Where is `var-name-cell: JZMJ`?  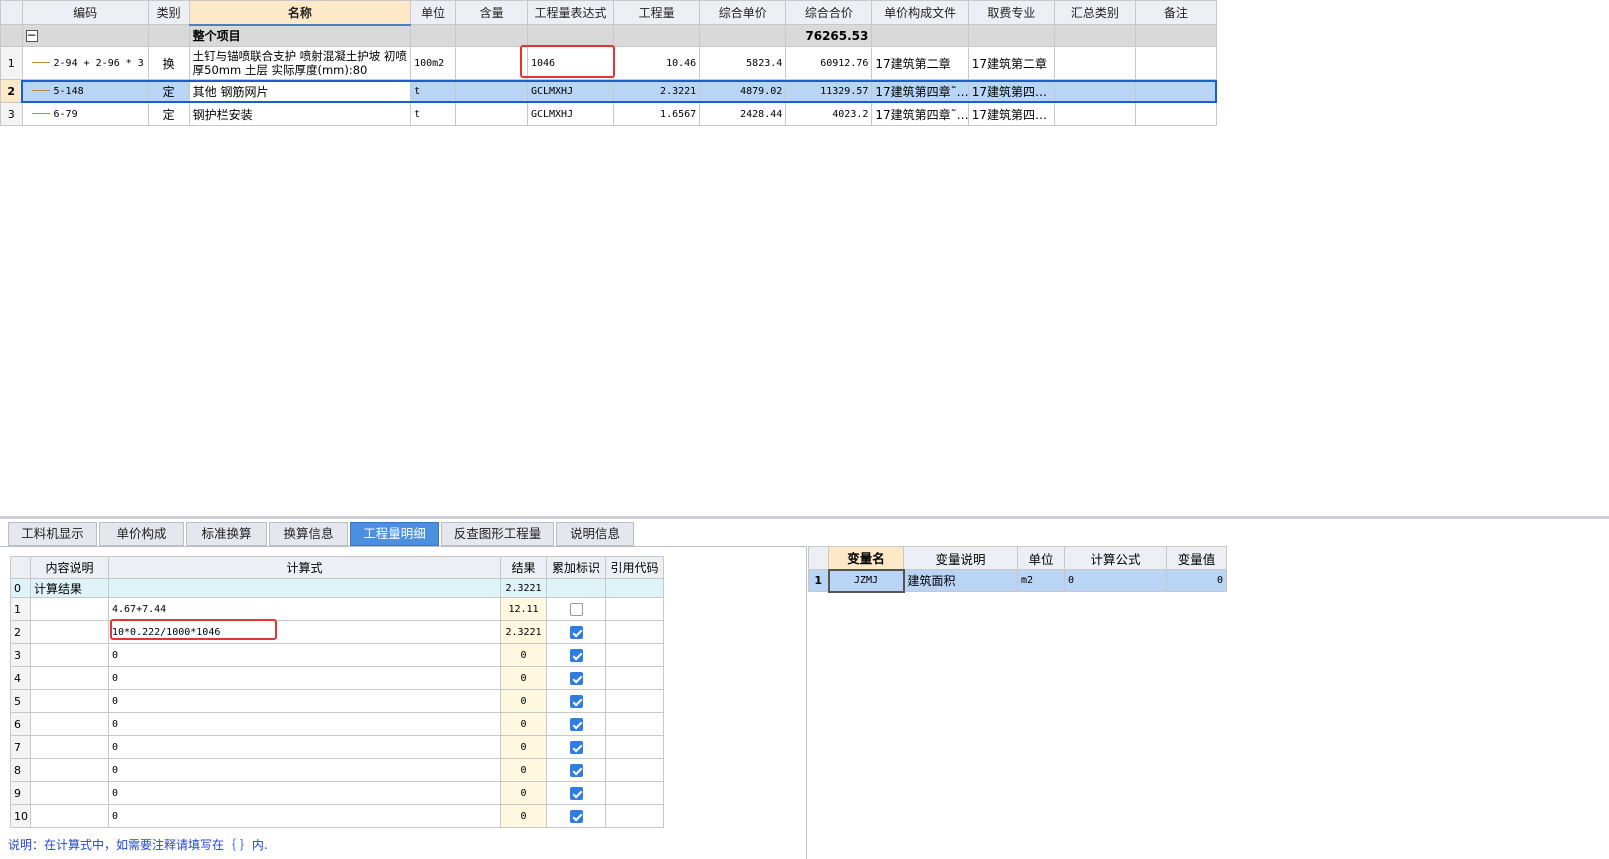
var-name-cell: JZMJ is located at coordinates (866, 580).